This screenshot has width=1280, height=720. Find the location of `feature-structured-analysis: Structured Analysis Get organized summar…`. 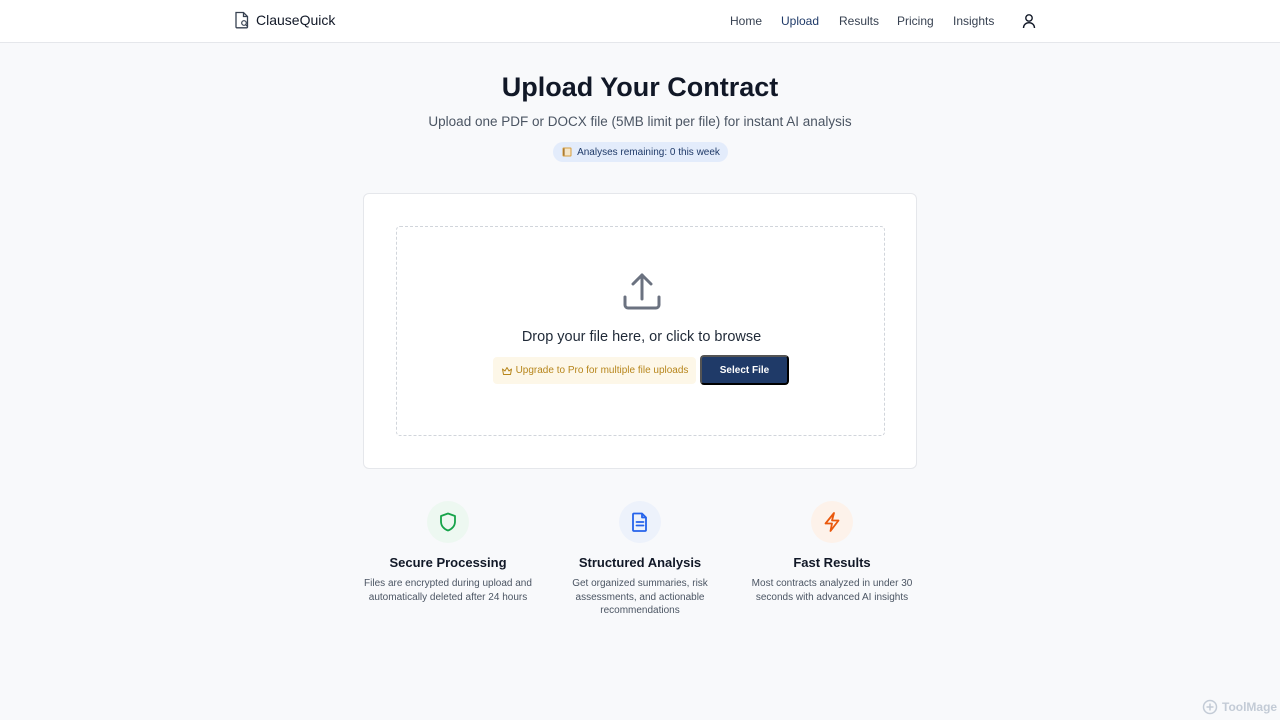

feature-structured-analysis: Structured Analysis Get organized summar… is located at coordinates (640, 559).